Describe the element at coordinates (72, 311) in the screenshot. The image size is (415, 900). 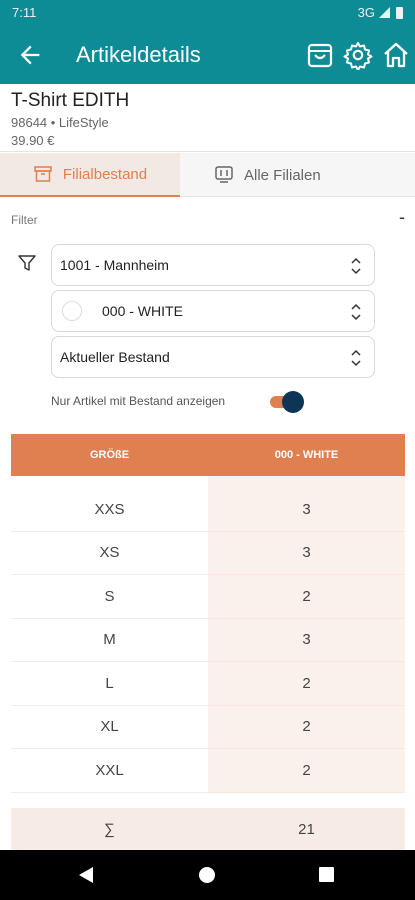
I see `color-swatch` at that location.